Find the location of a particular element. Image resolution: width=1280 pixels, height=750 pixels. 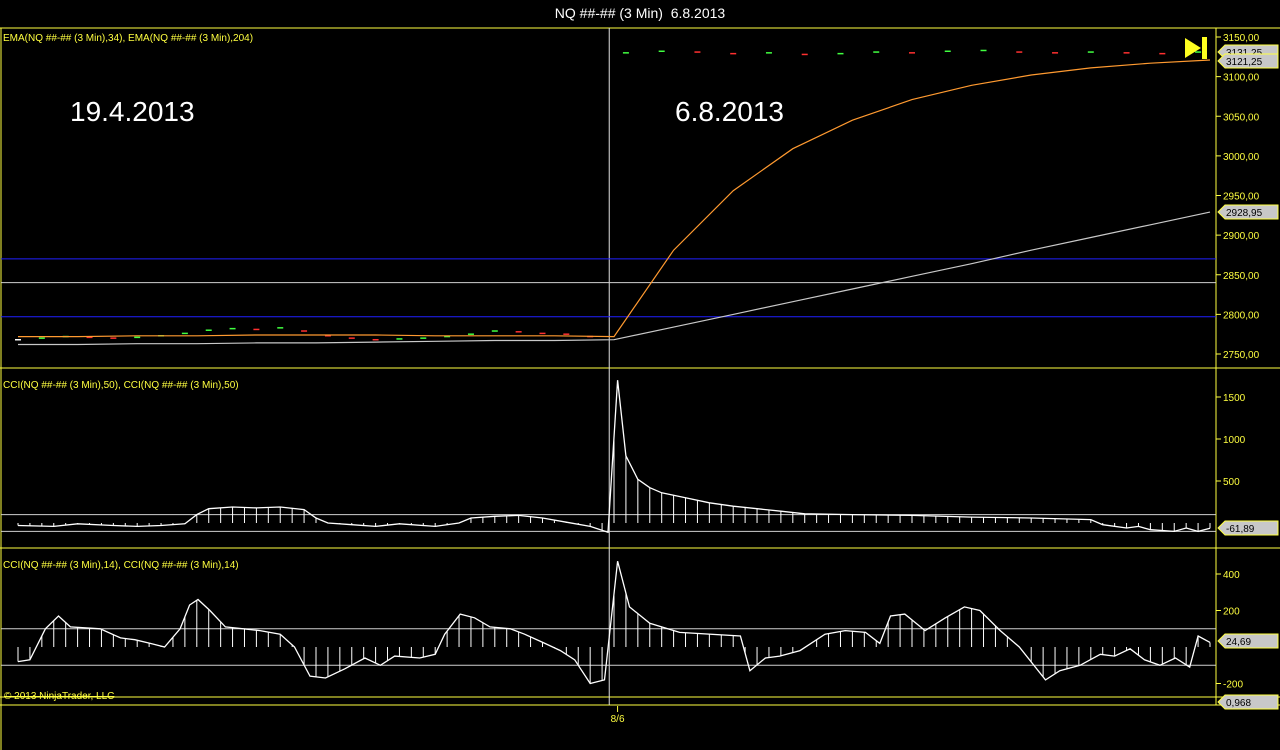

y-tick-label: 1500 is located at coordinates (1234, 398).